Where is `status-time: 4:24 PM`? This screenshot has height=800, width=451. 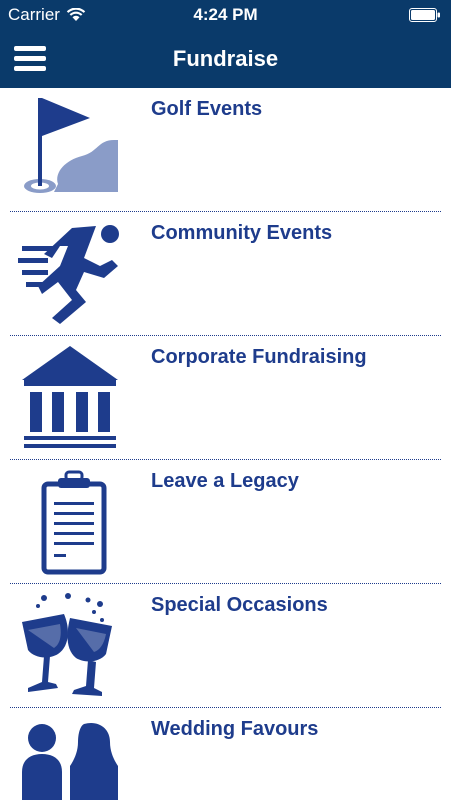
status-time: 4:24 PM is located at coordinates (225, 14).